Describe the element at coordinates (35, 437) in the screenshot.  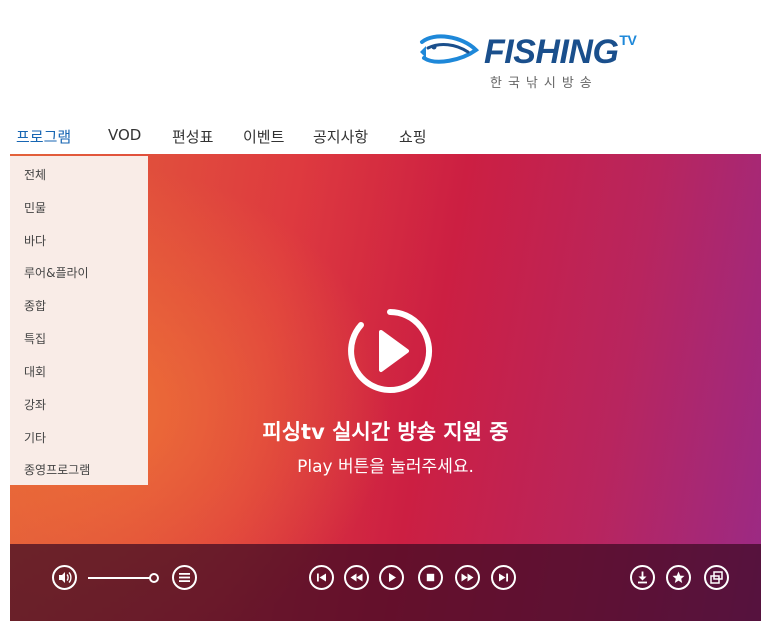
I see `dropdown-item-etc: 기타` at that location.